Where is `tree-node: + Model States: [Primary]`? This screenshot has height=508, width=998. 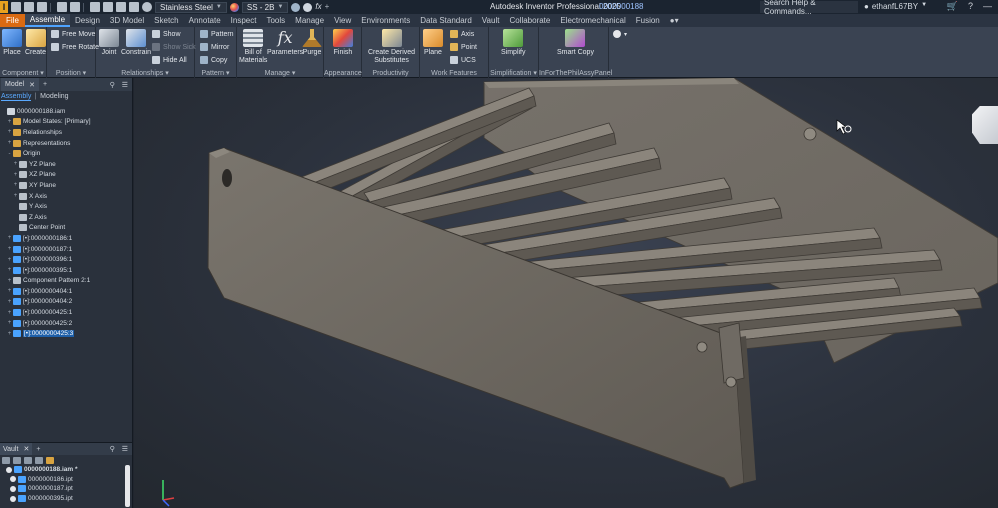 tree-node: + Model States: [Primary] is located at coordinates (66, 122).